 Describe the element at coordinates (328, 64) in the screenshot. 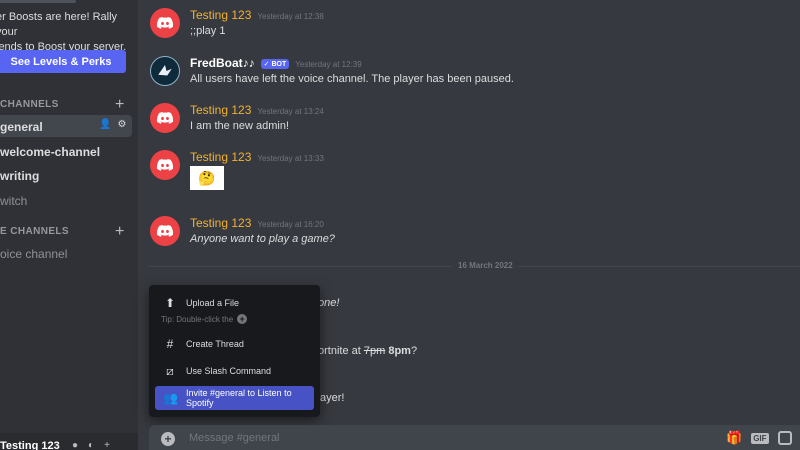

I see `message-timestamp: Yesterday at 12:39` at that location.